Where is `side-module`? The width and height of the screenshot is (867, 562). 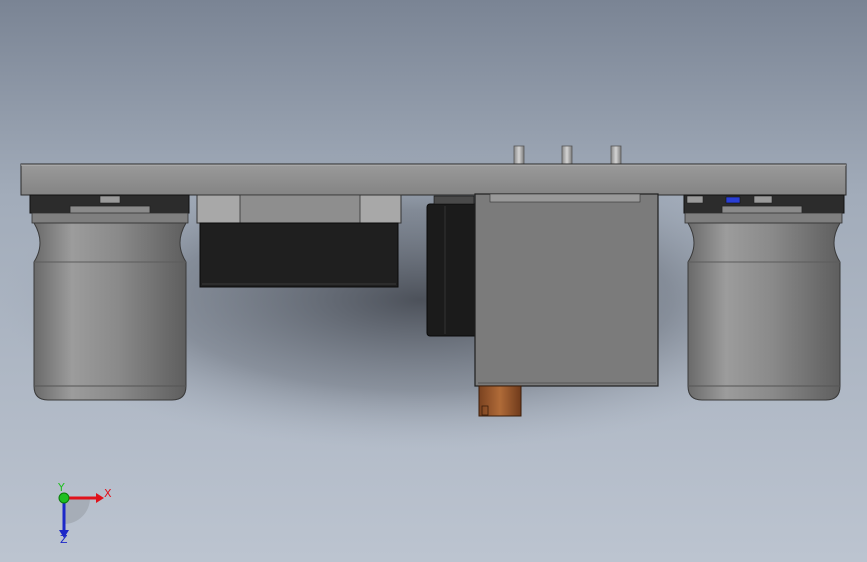 side-module is located at coordinates (453, 266).